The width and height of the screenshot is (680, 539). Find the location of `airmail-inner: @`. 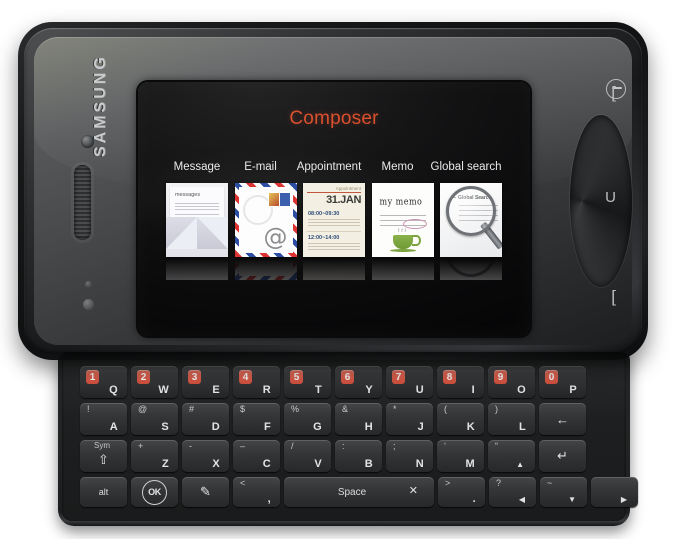

airmail-inner: @ is located at coordinates (265, 220).